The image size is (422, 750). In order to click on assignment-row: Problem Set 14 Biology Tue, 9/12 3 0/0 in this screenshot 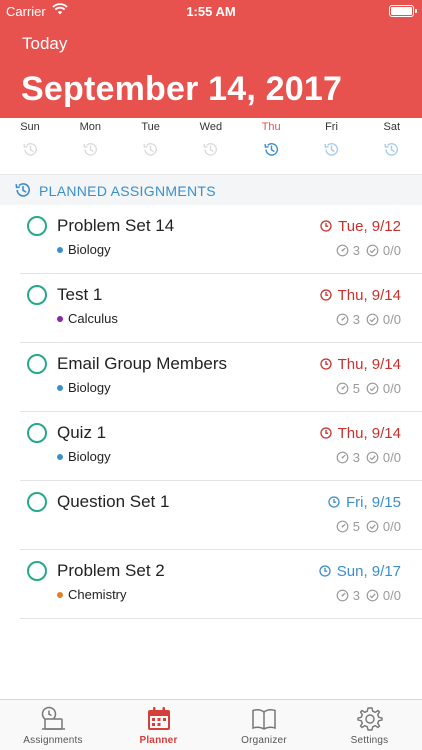, I will do `click(211, 239)`.